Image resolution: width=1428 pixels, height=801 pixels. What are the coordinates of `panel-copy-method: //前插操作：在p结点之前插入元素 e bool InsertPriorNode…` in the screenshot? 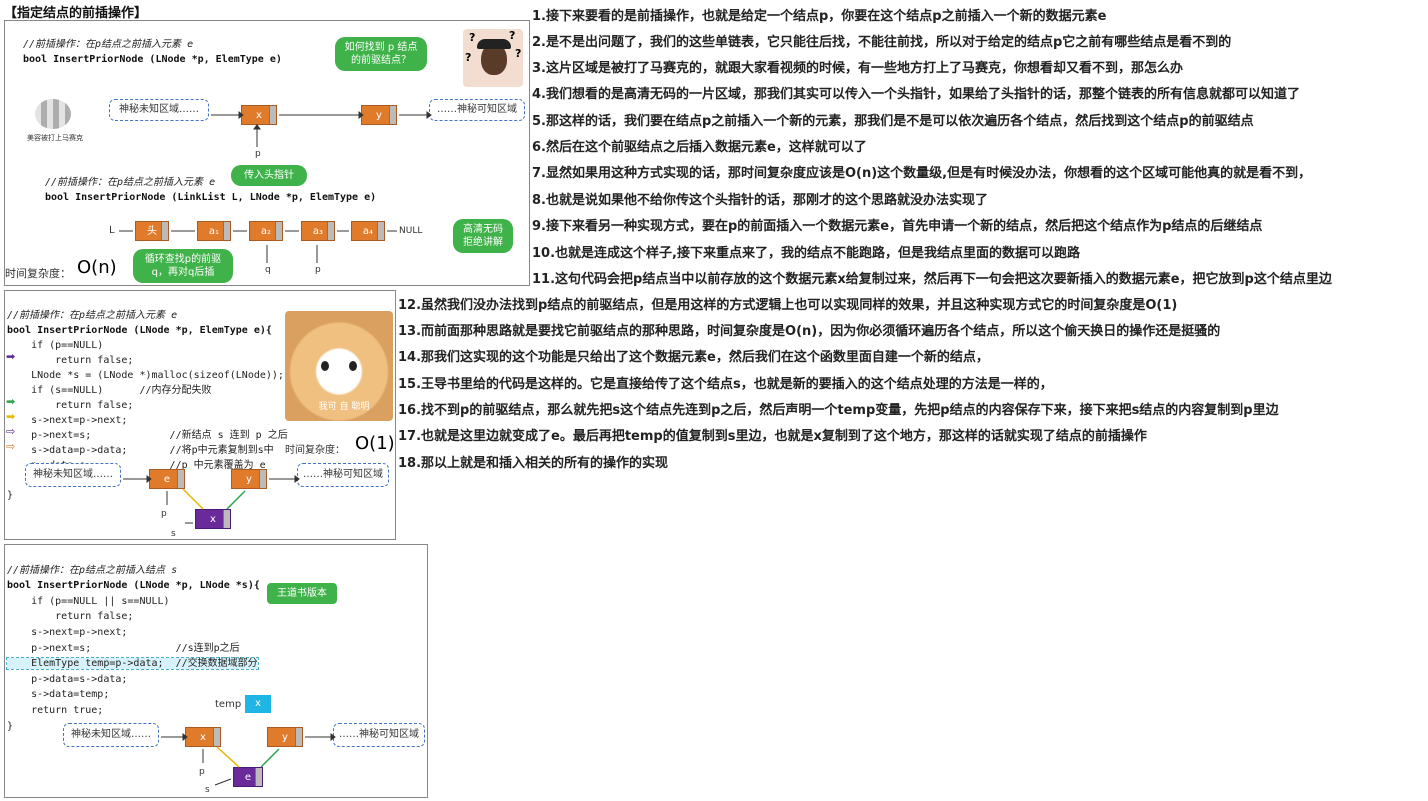 It's located at (200, 415).